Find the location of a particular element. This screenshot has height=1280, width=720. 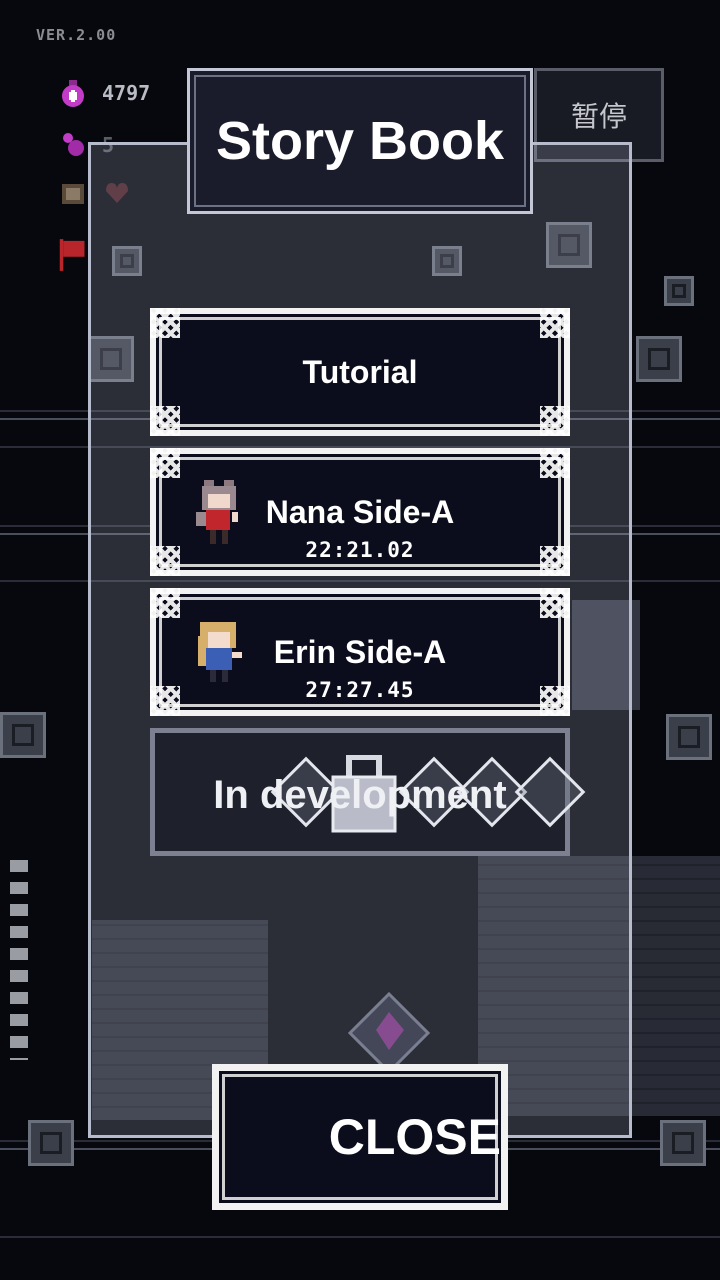

tutorial-button: Tutorial is located at coordinates (360, 372).